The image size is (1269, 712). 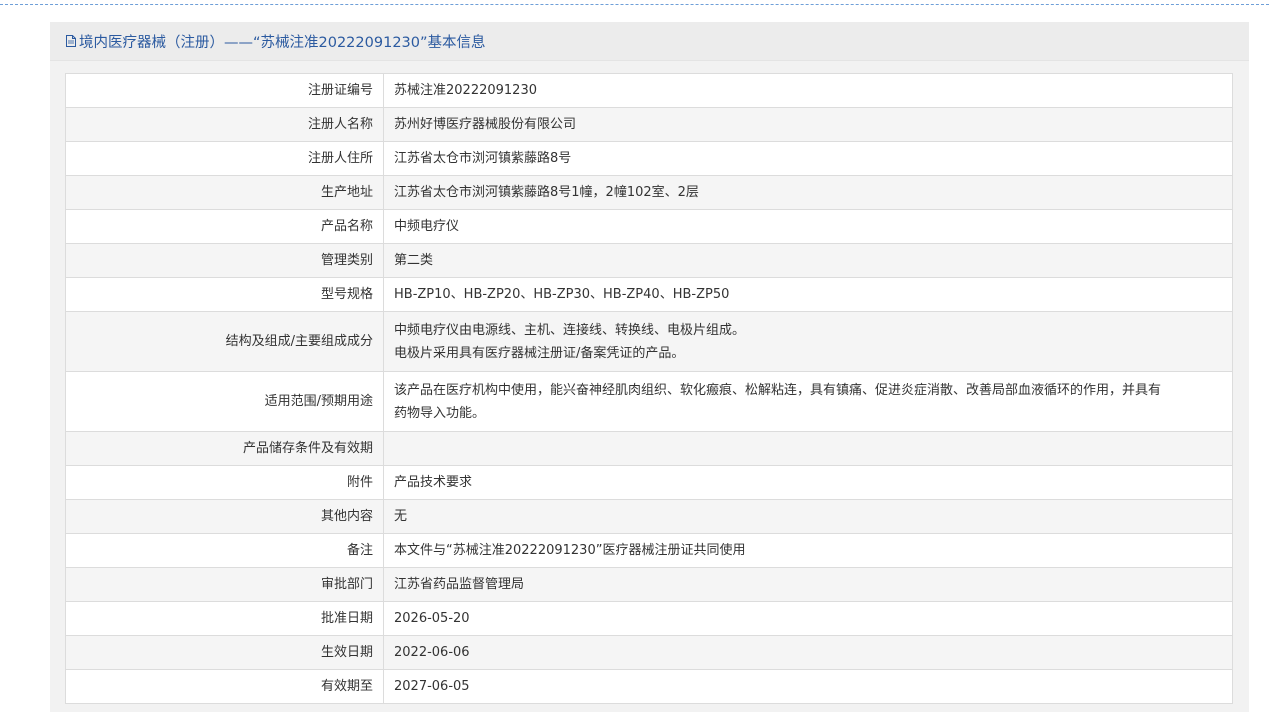 I want to click on row-label: 有效期至, so click(x=224, y=686).